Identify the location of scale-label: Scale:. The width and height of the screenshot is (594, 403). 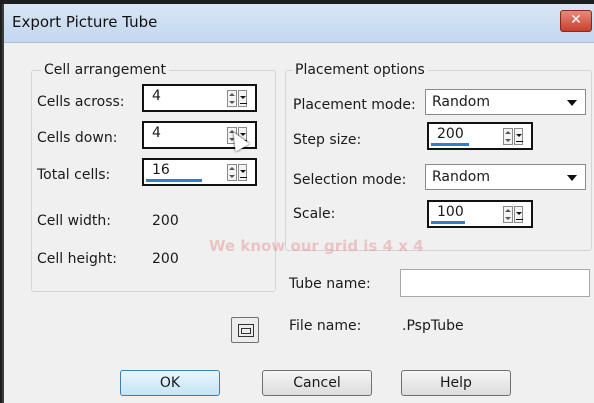
(314, 214).